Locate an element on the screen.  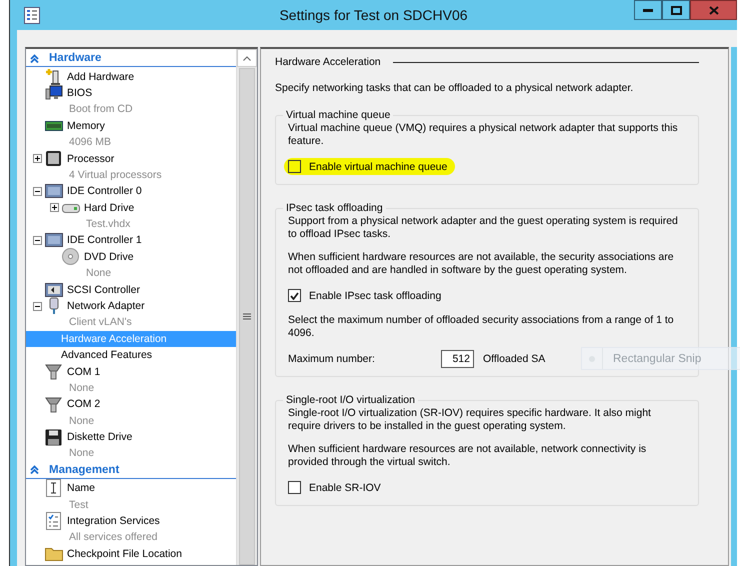
minimize-button is located at coordinates (648, 10).